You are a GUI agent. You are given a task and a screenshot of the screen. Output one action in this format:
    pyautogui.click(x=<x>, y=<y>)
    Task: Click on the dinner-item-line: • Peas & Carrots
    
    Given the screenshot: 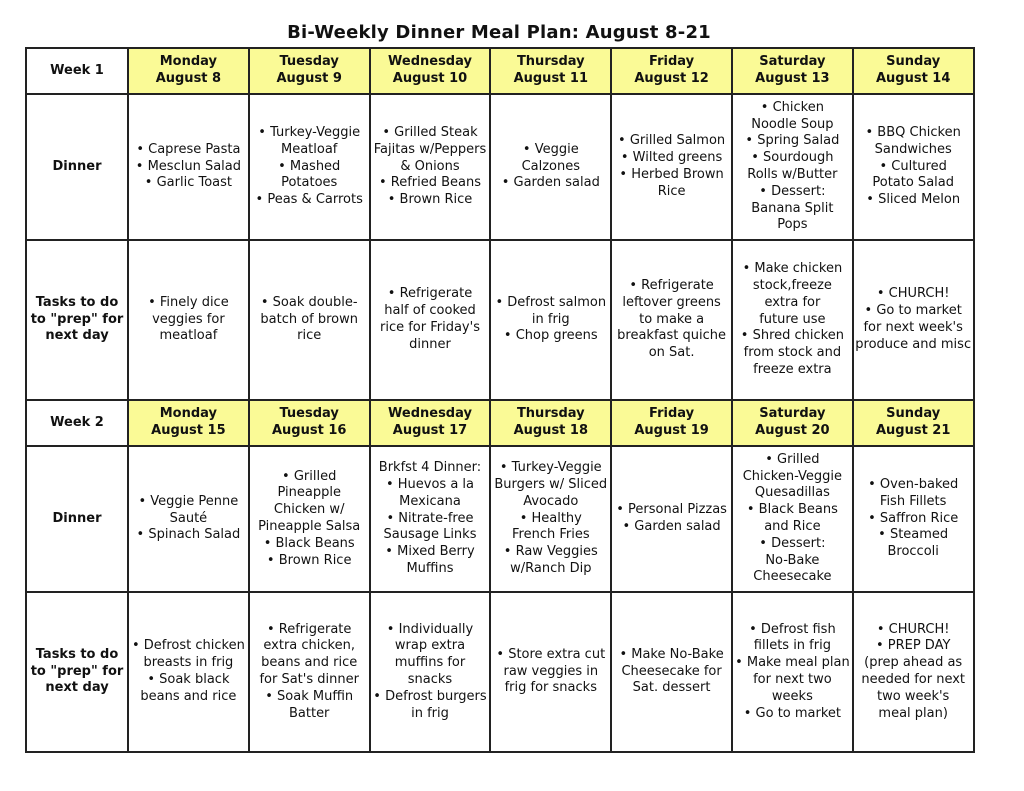 What is the action you would take?
    pyautogui.click(x=309, y=200)
    